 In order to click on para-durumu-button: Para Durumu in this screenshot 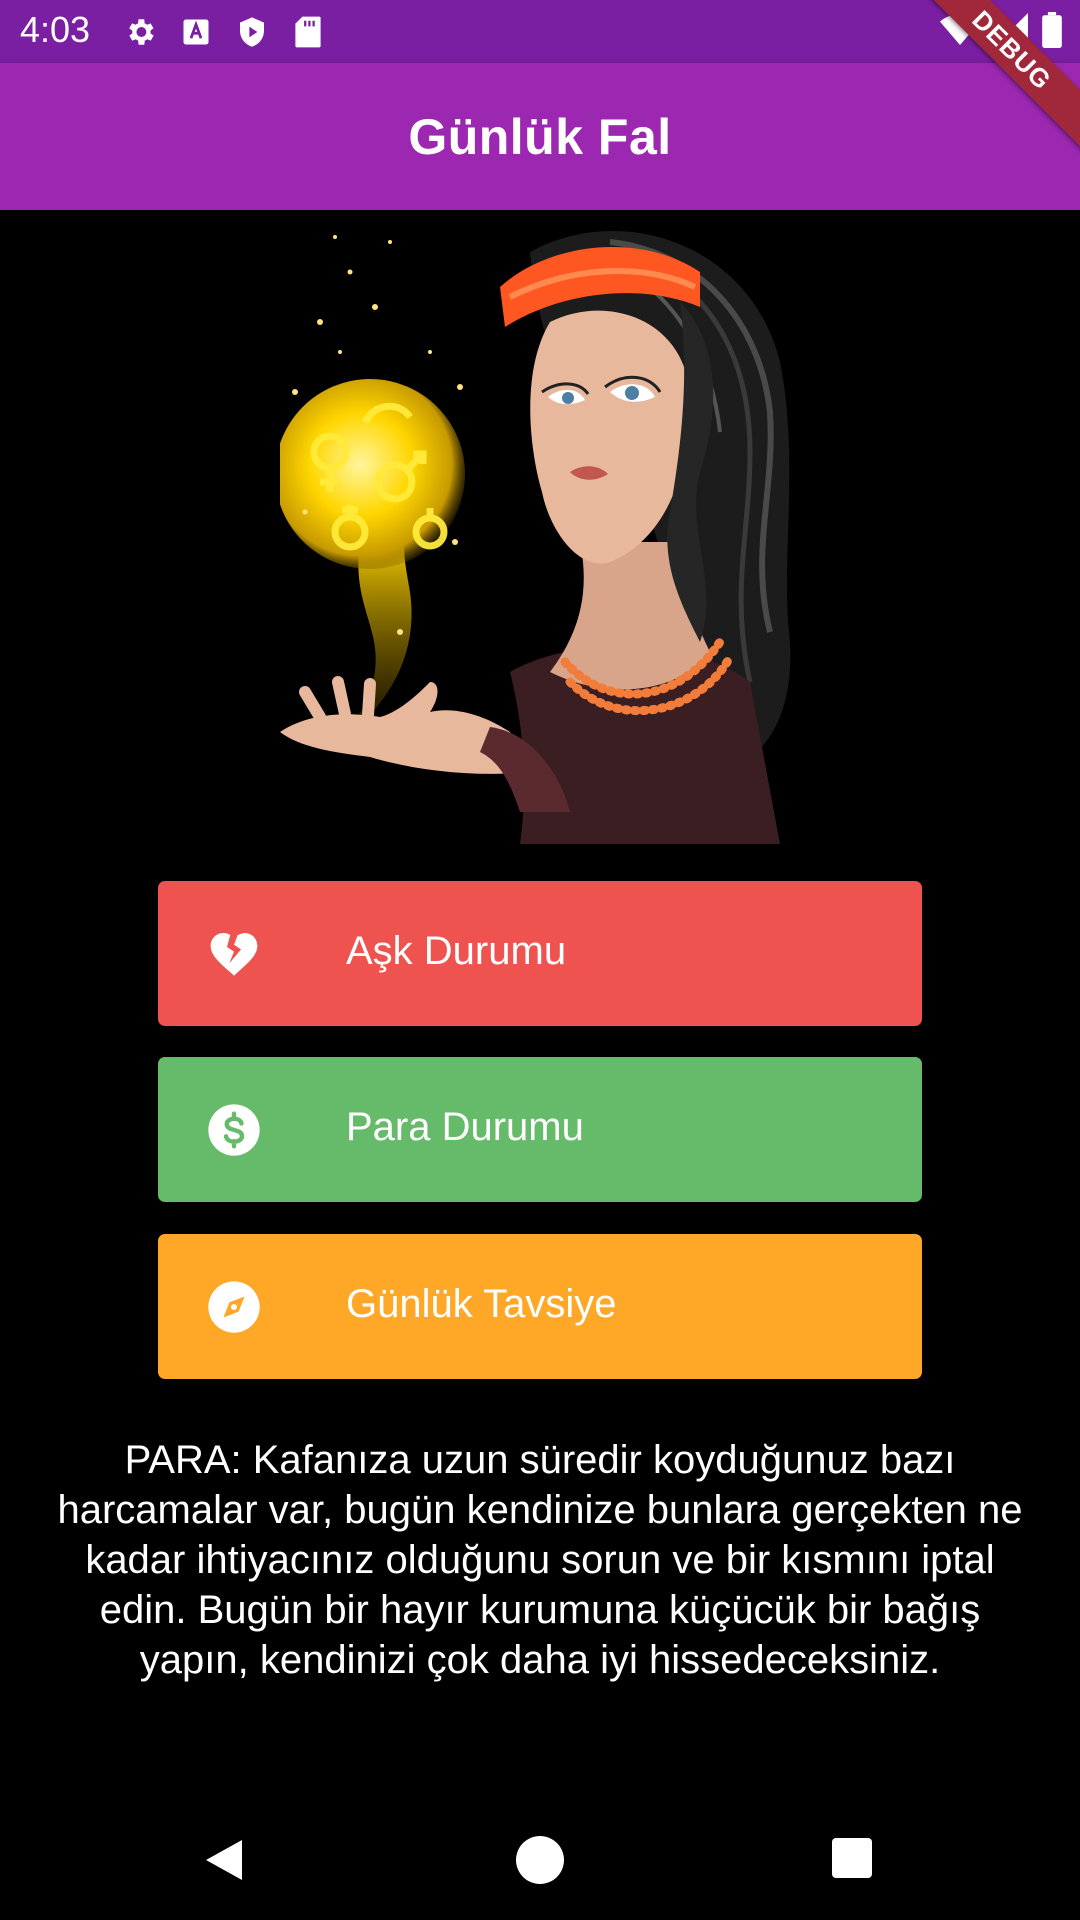, I will do `click(540, 1129)`.